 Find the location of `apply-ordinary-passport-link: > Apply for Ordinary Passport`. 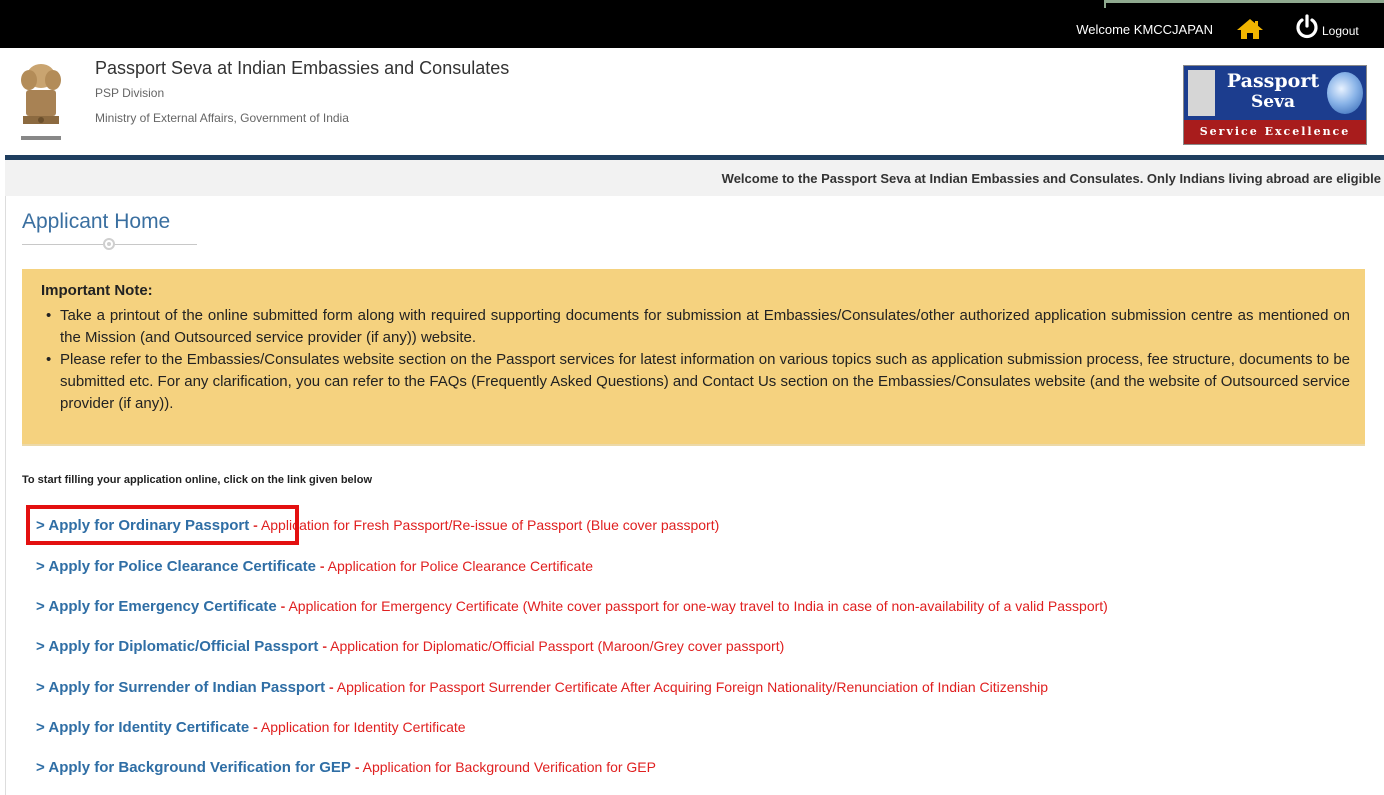

apply-ordinary-passport-link: > Apply for Ordinary Passport is located at coordinates (142, 525).